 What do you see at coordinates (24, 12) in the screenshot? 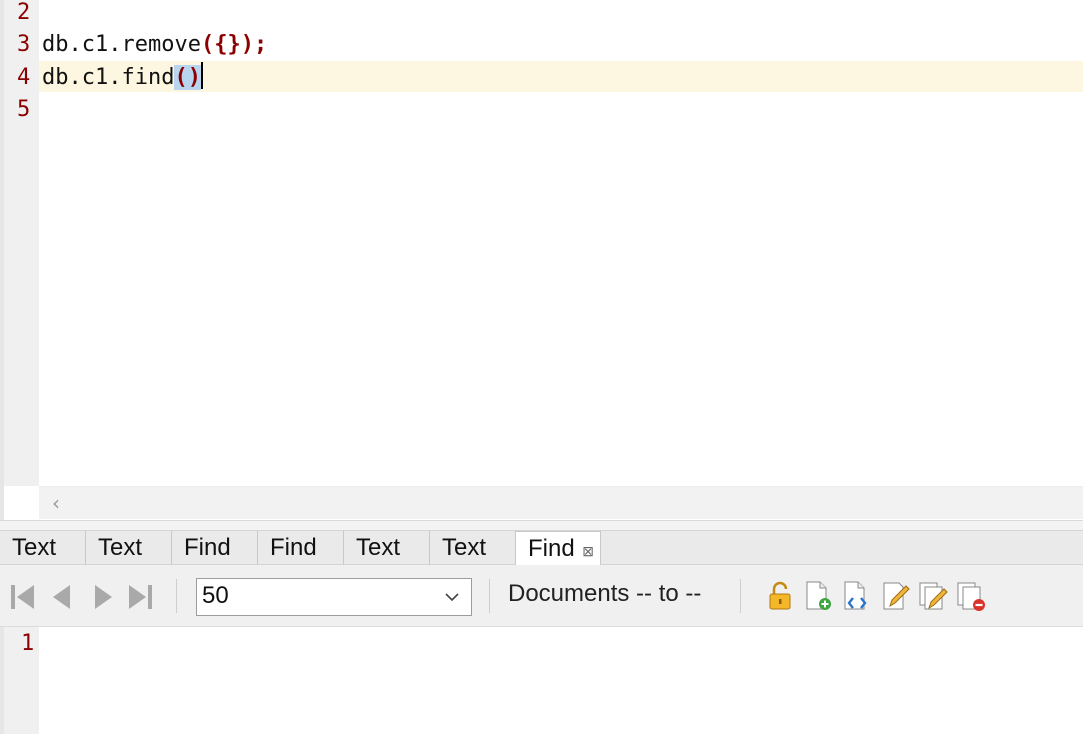
I see `line-number: 2` at bounding box center [24, 12].